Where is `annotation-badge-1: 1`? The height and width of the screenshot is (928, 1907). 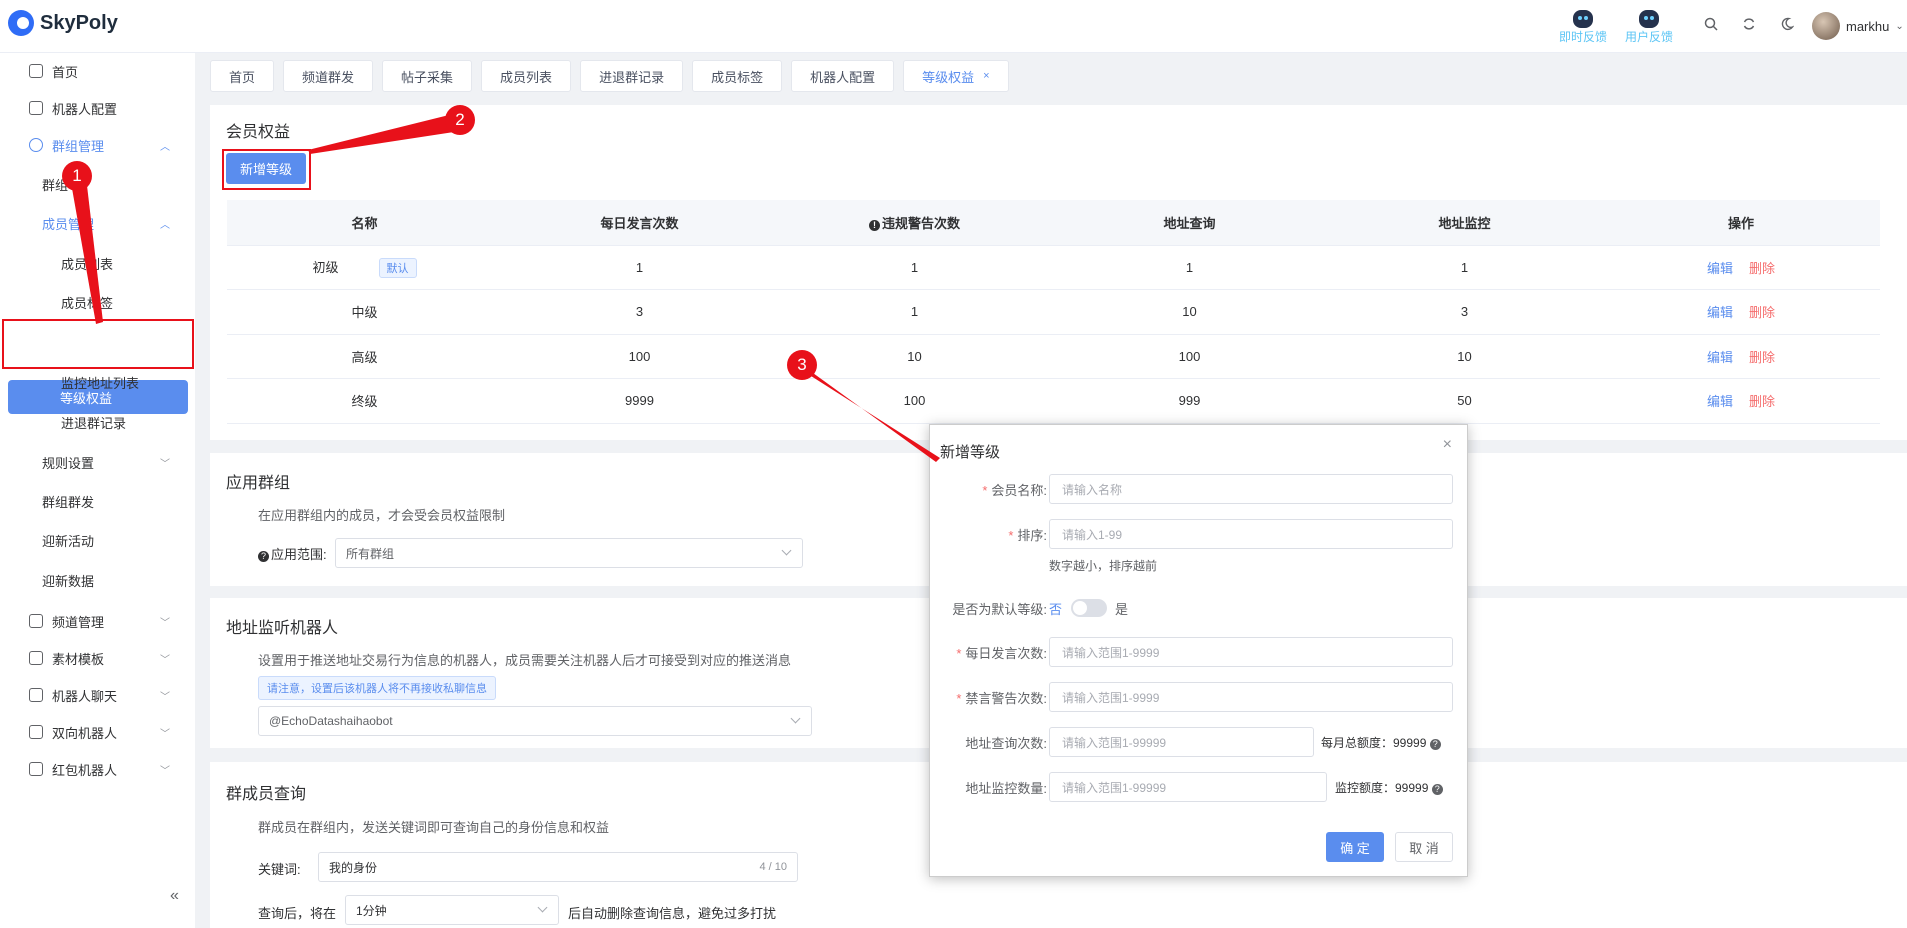
annotation-badge-1: 1 is located at coordinates (77, 176).